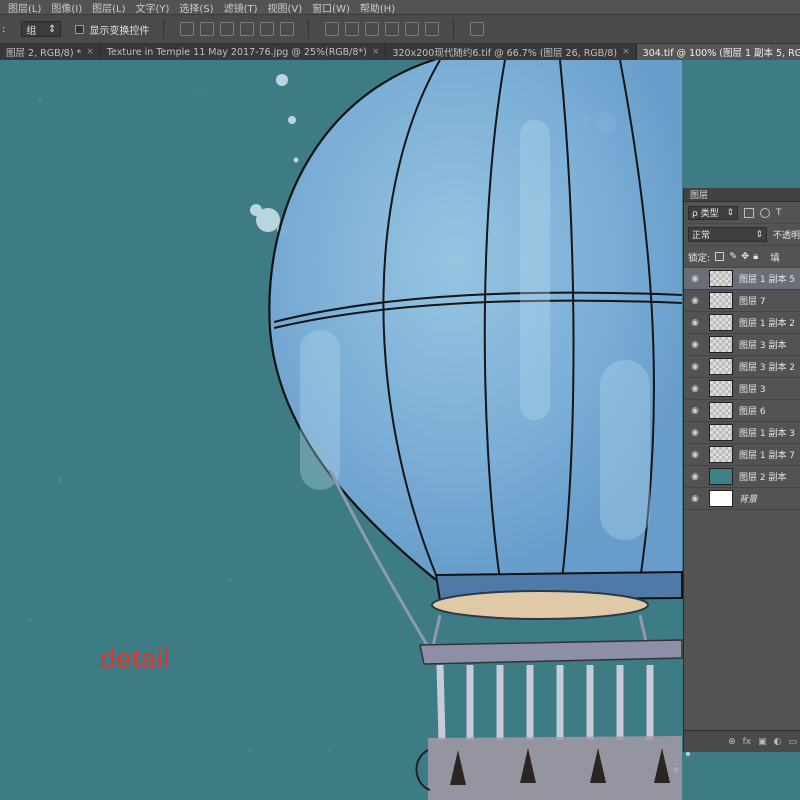  Describe the element at coordinates (505, 53) in the screenshot. I see `document-tab-label: 320x200现代随约6.tif @ 66.7% (图层 26, RGB/8)` at that location.